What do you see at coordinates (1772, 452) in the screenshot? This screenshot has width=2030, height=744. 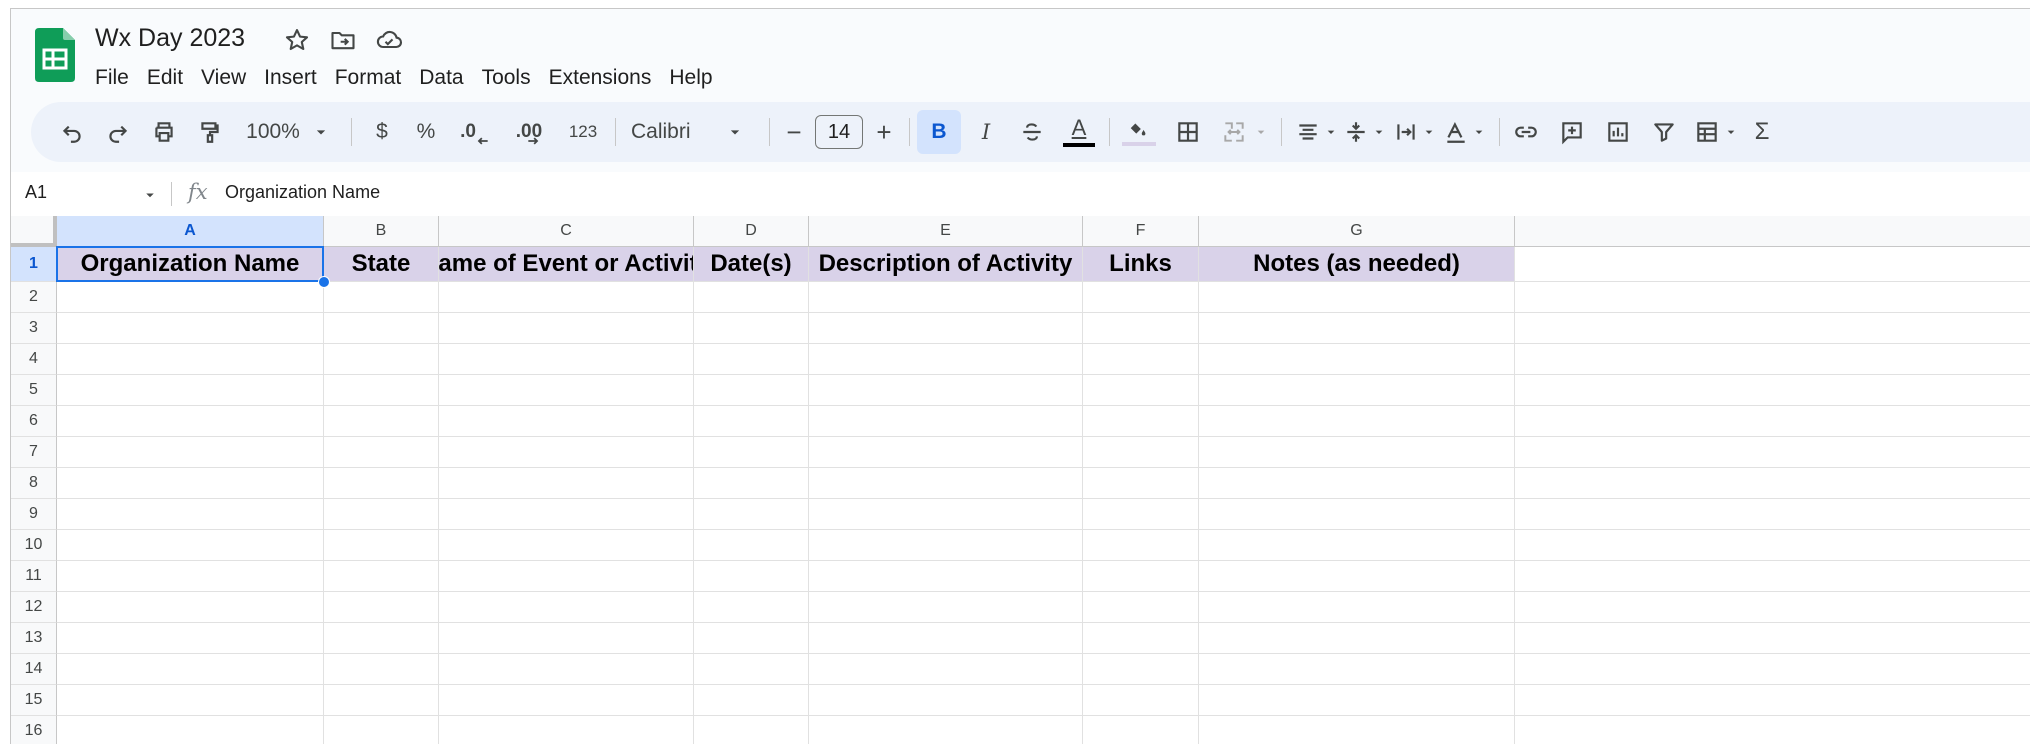 I see `cell-h7` at bounding box center [1772, 452].